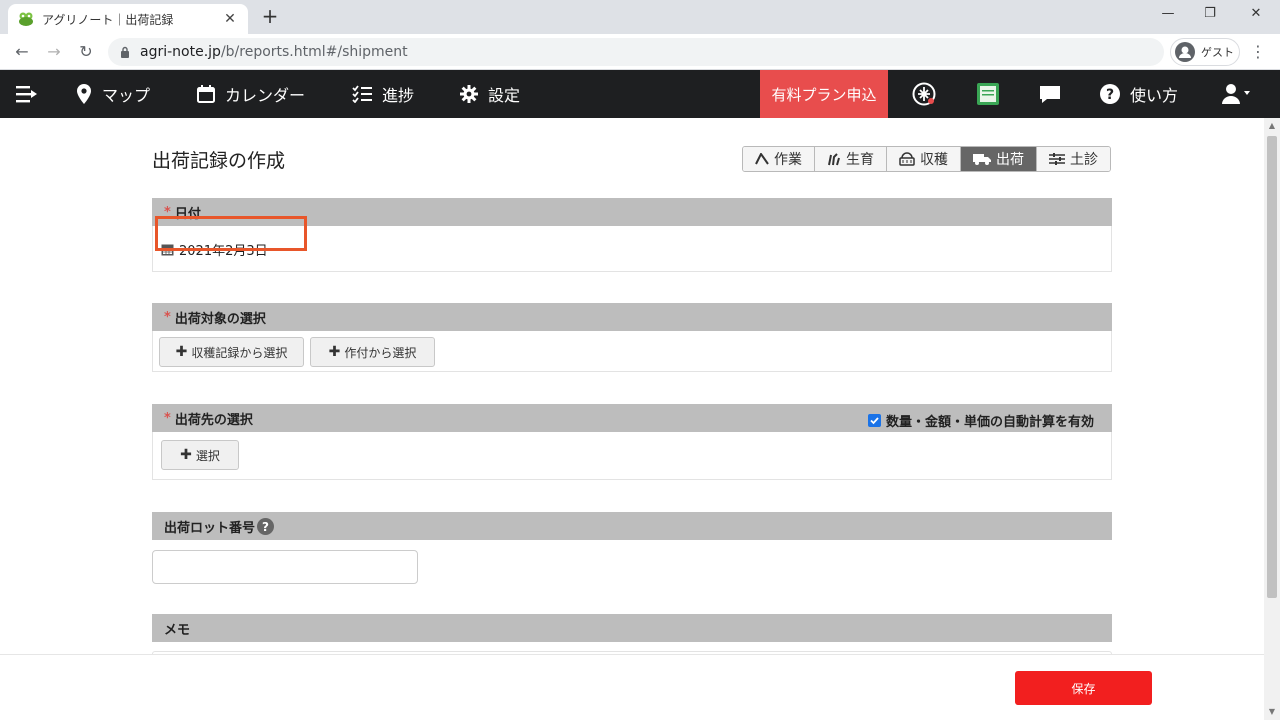  Describe the element at coordinates (632, 687) in the screenshot. I see `footer-bar: 保存` at that location.